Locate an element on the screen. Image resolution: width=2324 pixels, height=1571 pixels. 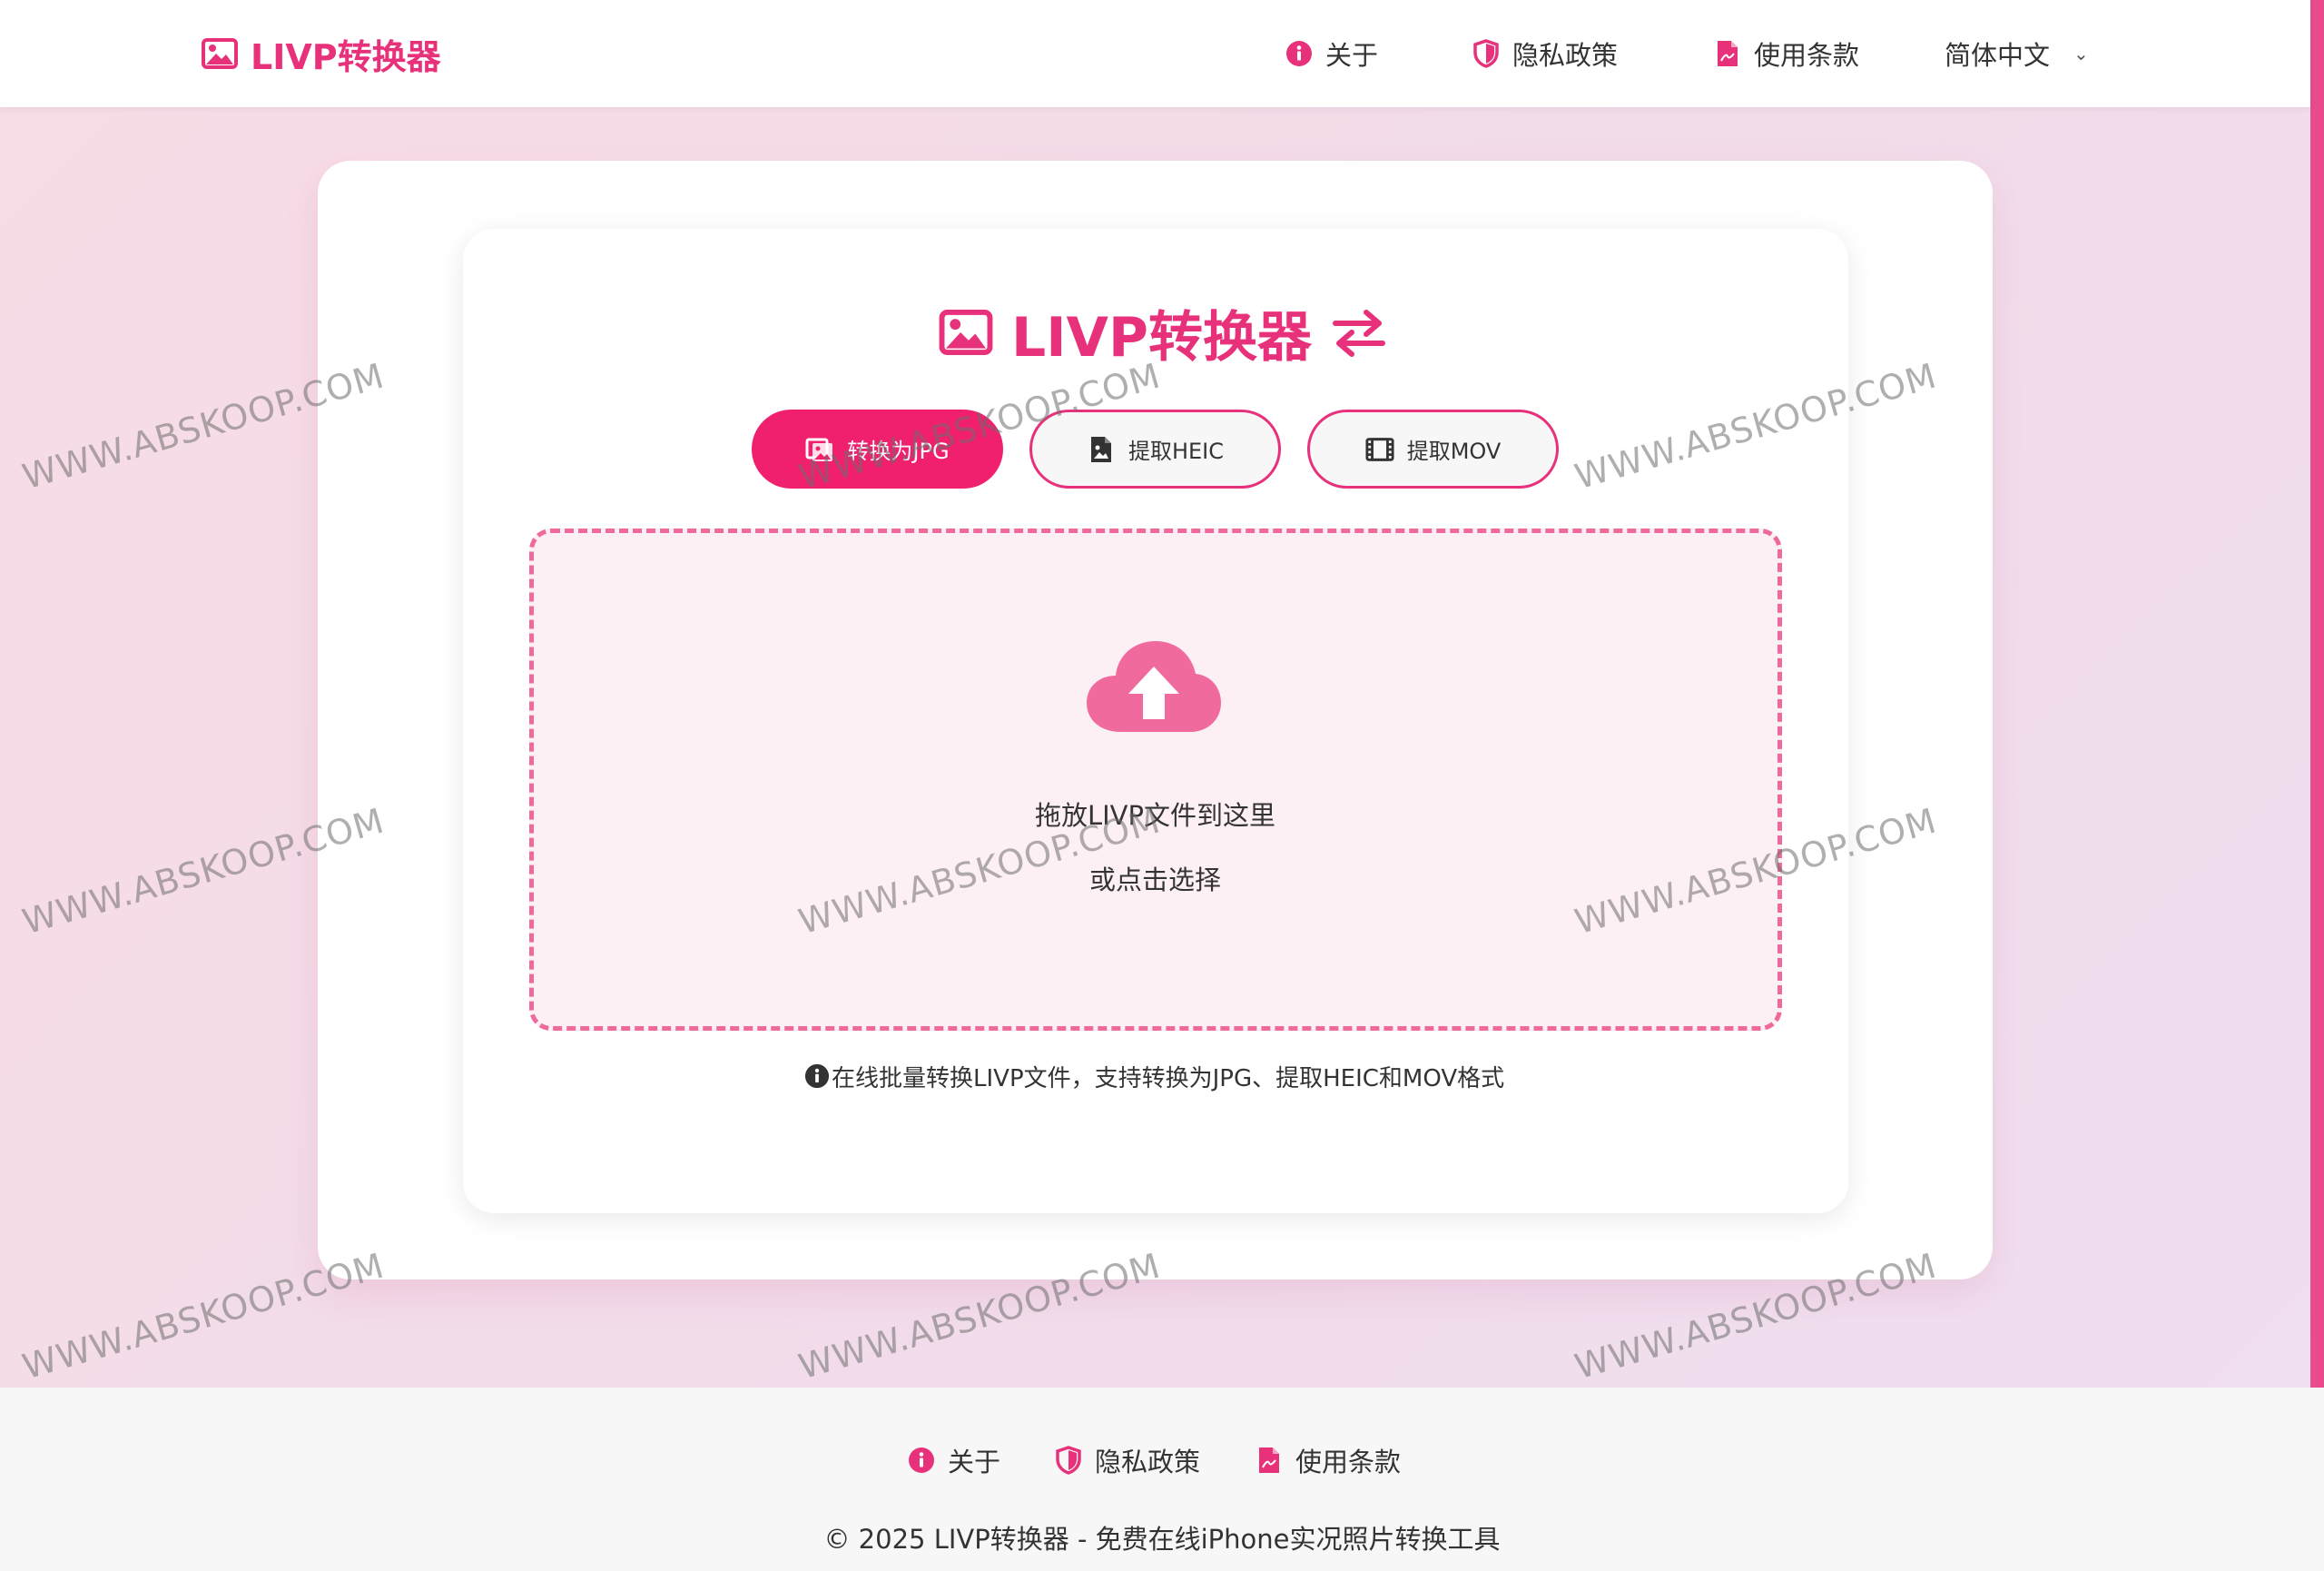
top-header: LIVP转换器 关于 隐私政策 使用条款 简体中文 ⌄ is located at coordinates (1155, 53).